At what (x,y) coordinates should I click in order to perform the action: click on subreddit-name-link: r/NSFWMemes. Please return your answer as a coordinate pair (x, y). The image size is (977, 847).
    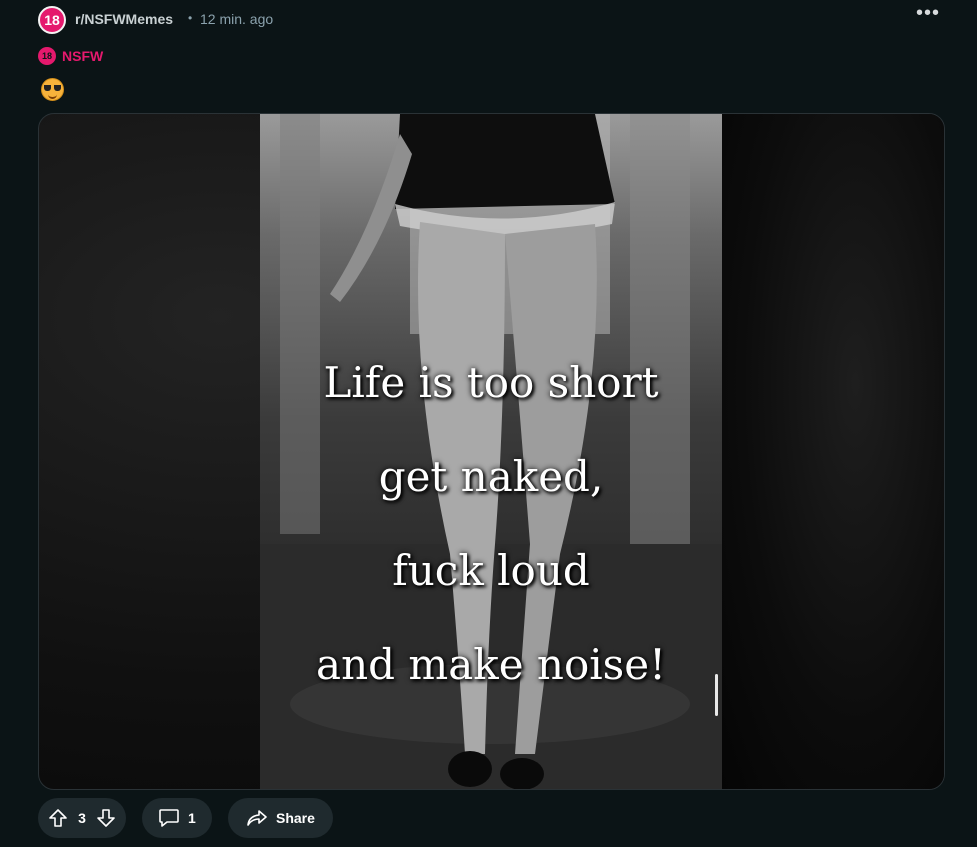
    Looking at the image, I should click on (124, 19).